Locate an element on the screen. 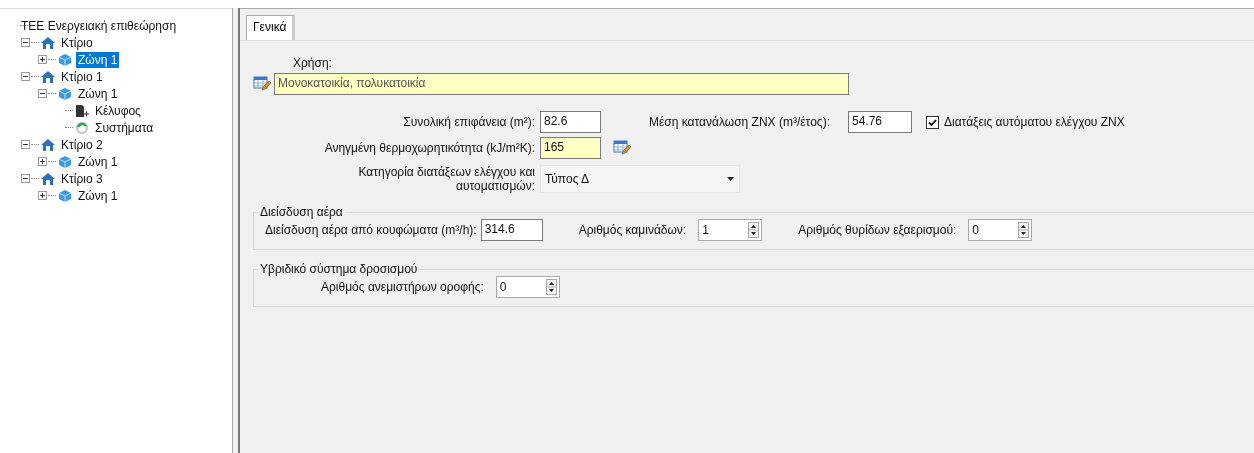 This screenshot has width=1254, height=453. tree-item: Κέλυφος is located at coordinates (118, 110).